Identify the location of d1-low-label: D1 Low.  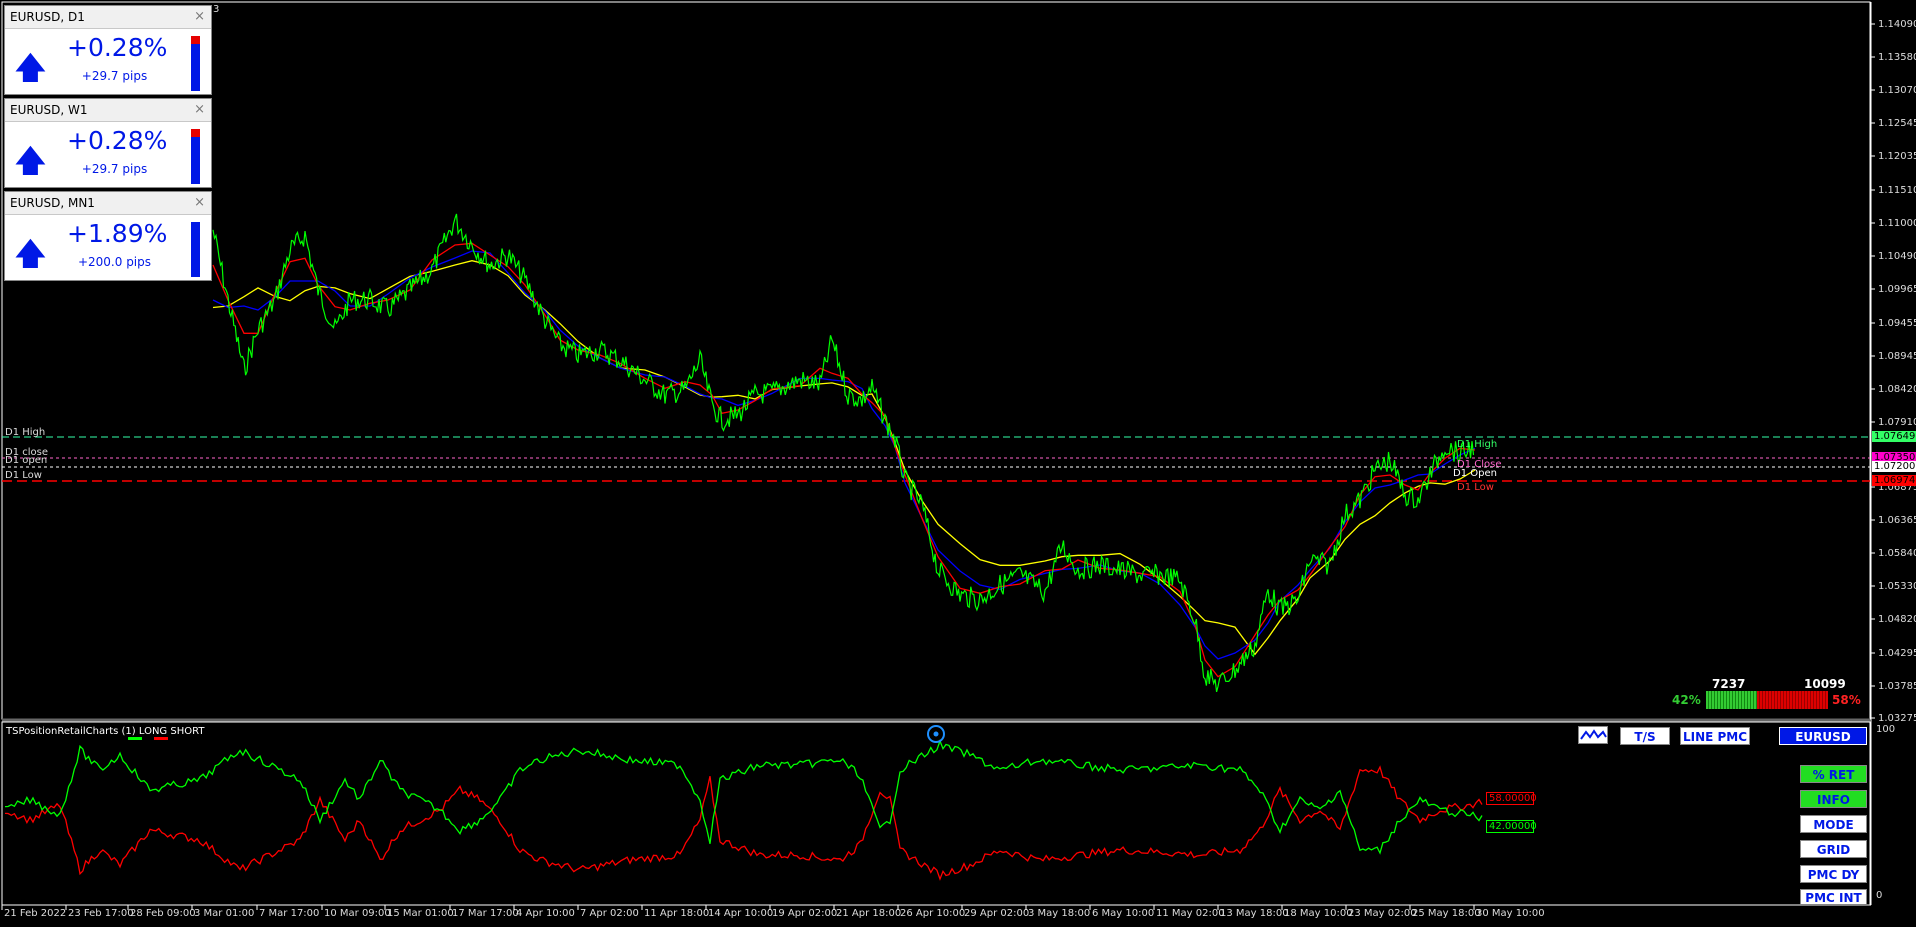
(23, 475).